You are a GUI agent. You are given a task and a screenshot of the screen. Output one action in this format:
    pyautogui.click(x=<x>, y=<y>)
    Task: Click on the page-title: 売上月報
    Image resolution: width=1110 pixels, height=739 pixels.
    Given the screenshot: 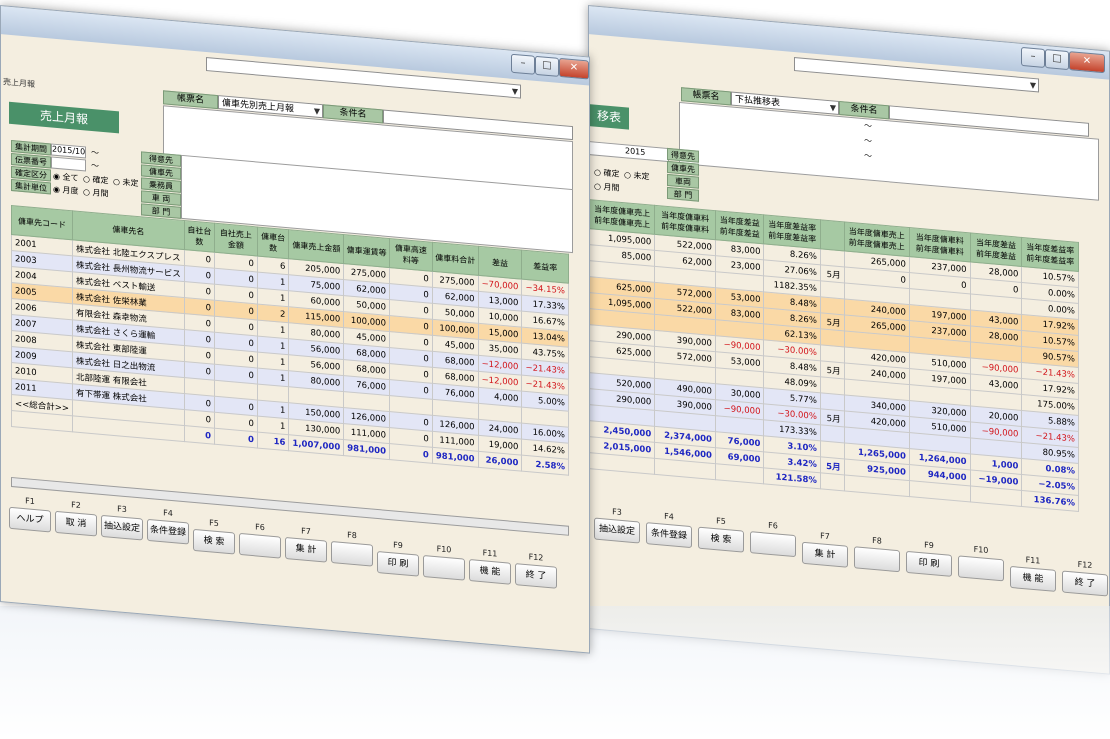 What is the action you would take?
    pyautogui.click(x=64, y=117)
    